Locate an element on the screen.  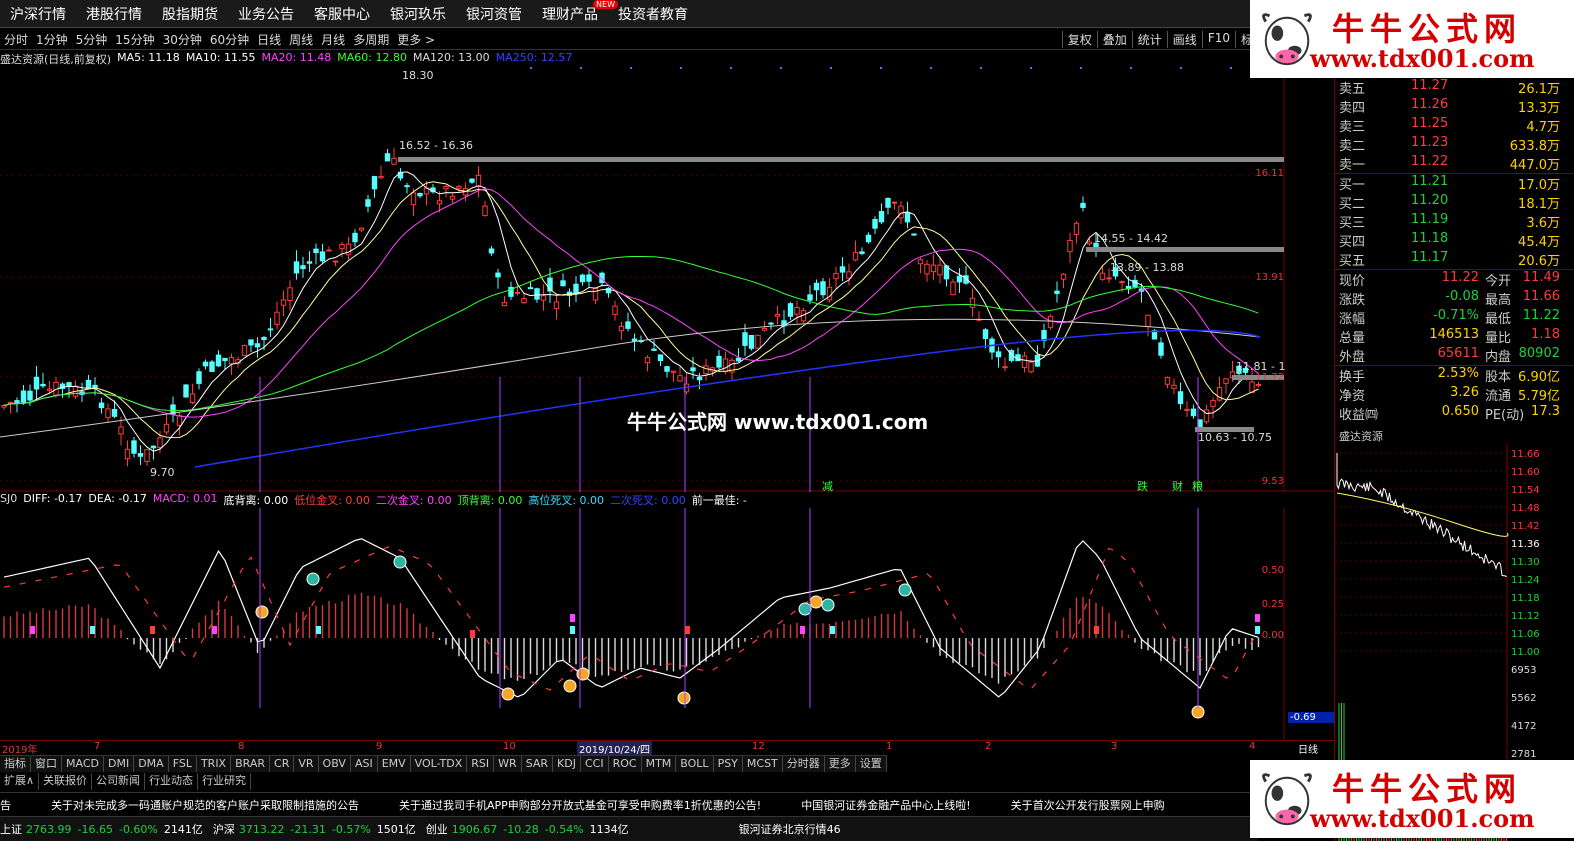
toolbar-button: 统计 is located at coordinates (1149, 39).